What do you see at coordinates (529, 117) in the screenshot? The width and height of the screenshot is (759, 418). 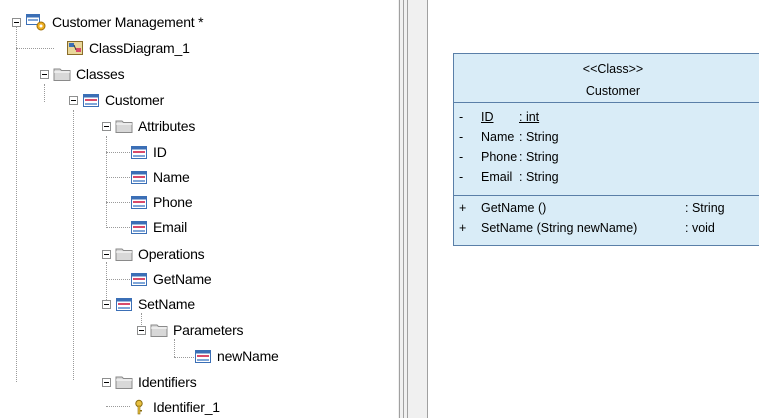 I see `attribute-type: : int` at bounding box center [529, 117].